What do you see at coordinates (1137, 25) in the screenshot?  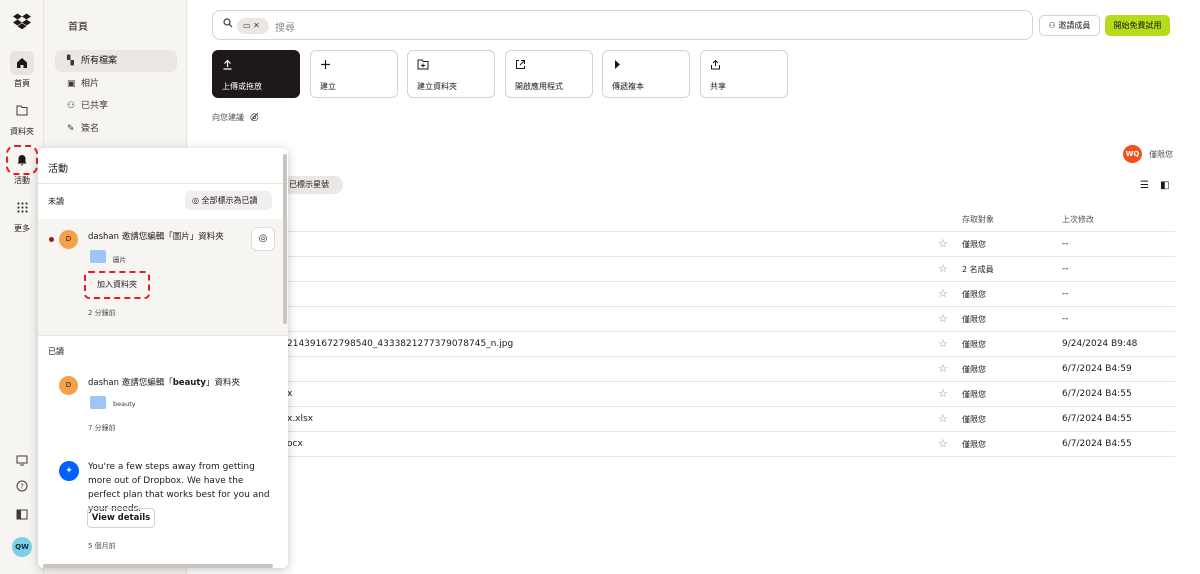 I see `start-trial-button: 開始免費試用` at bounding box center [1137, 25].